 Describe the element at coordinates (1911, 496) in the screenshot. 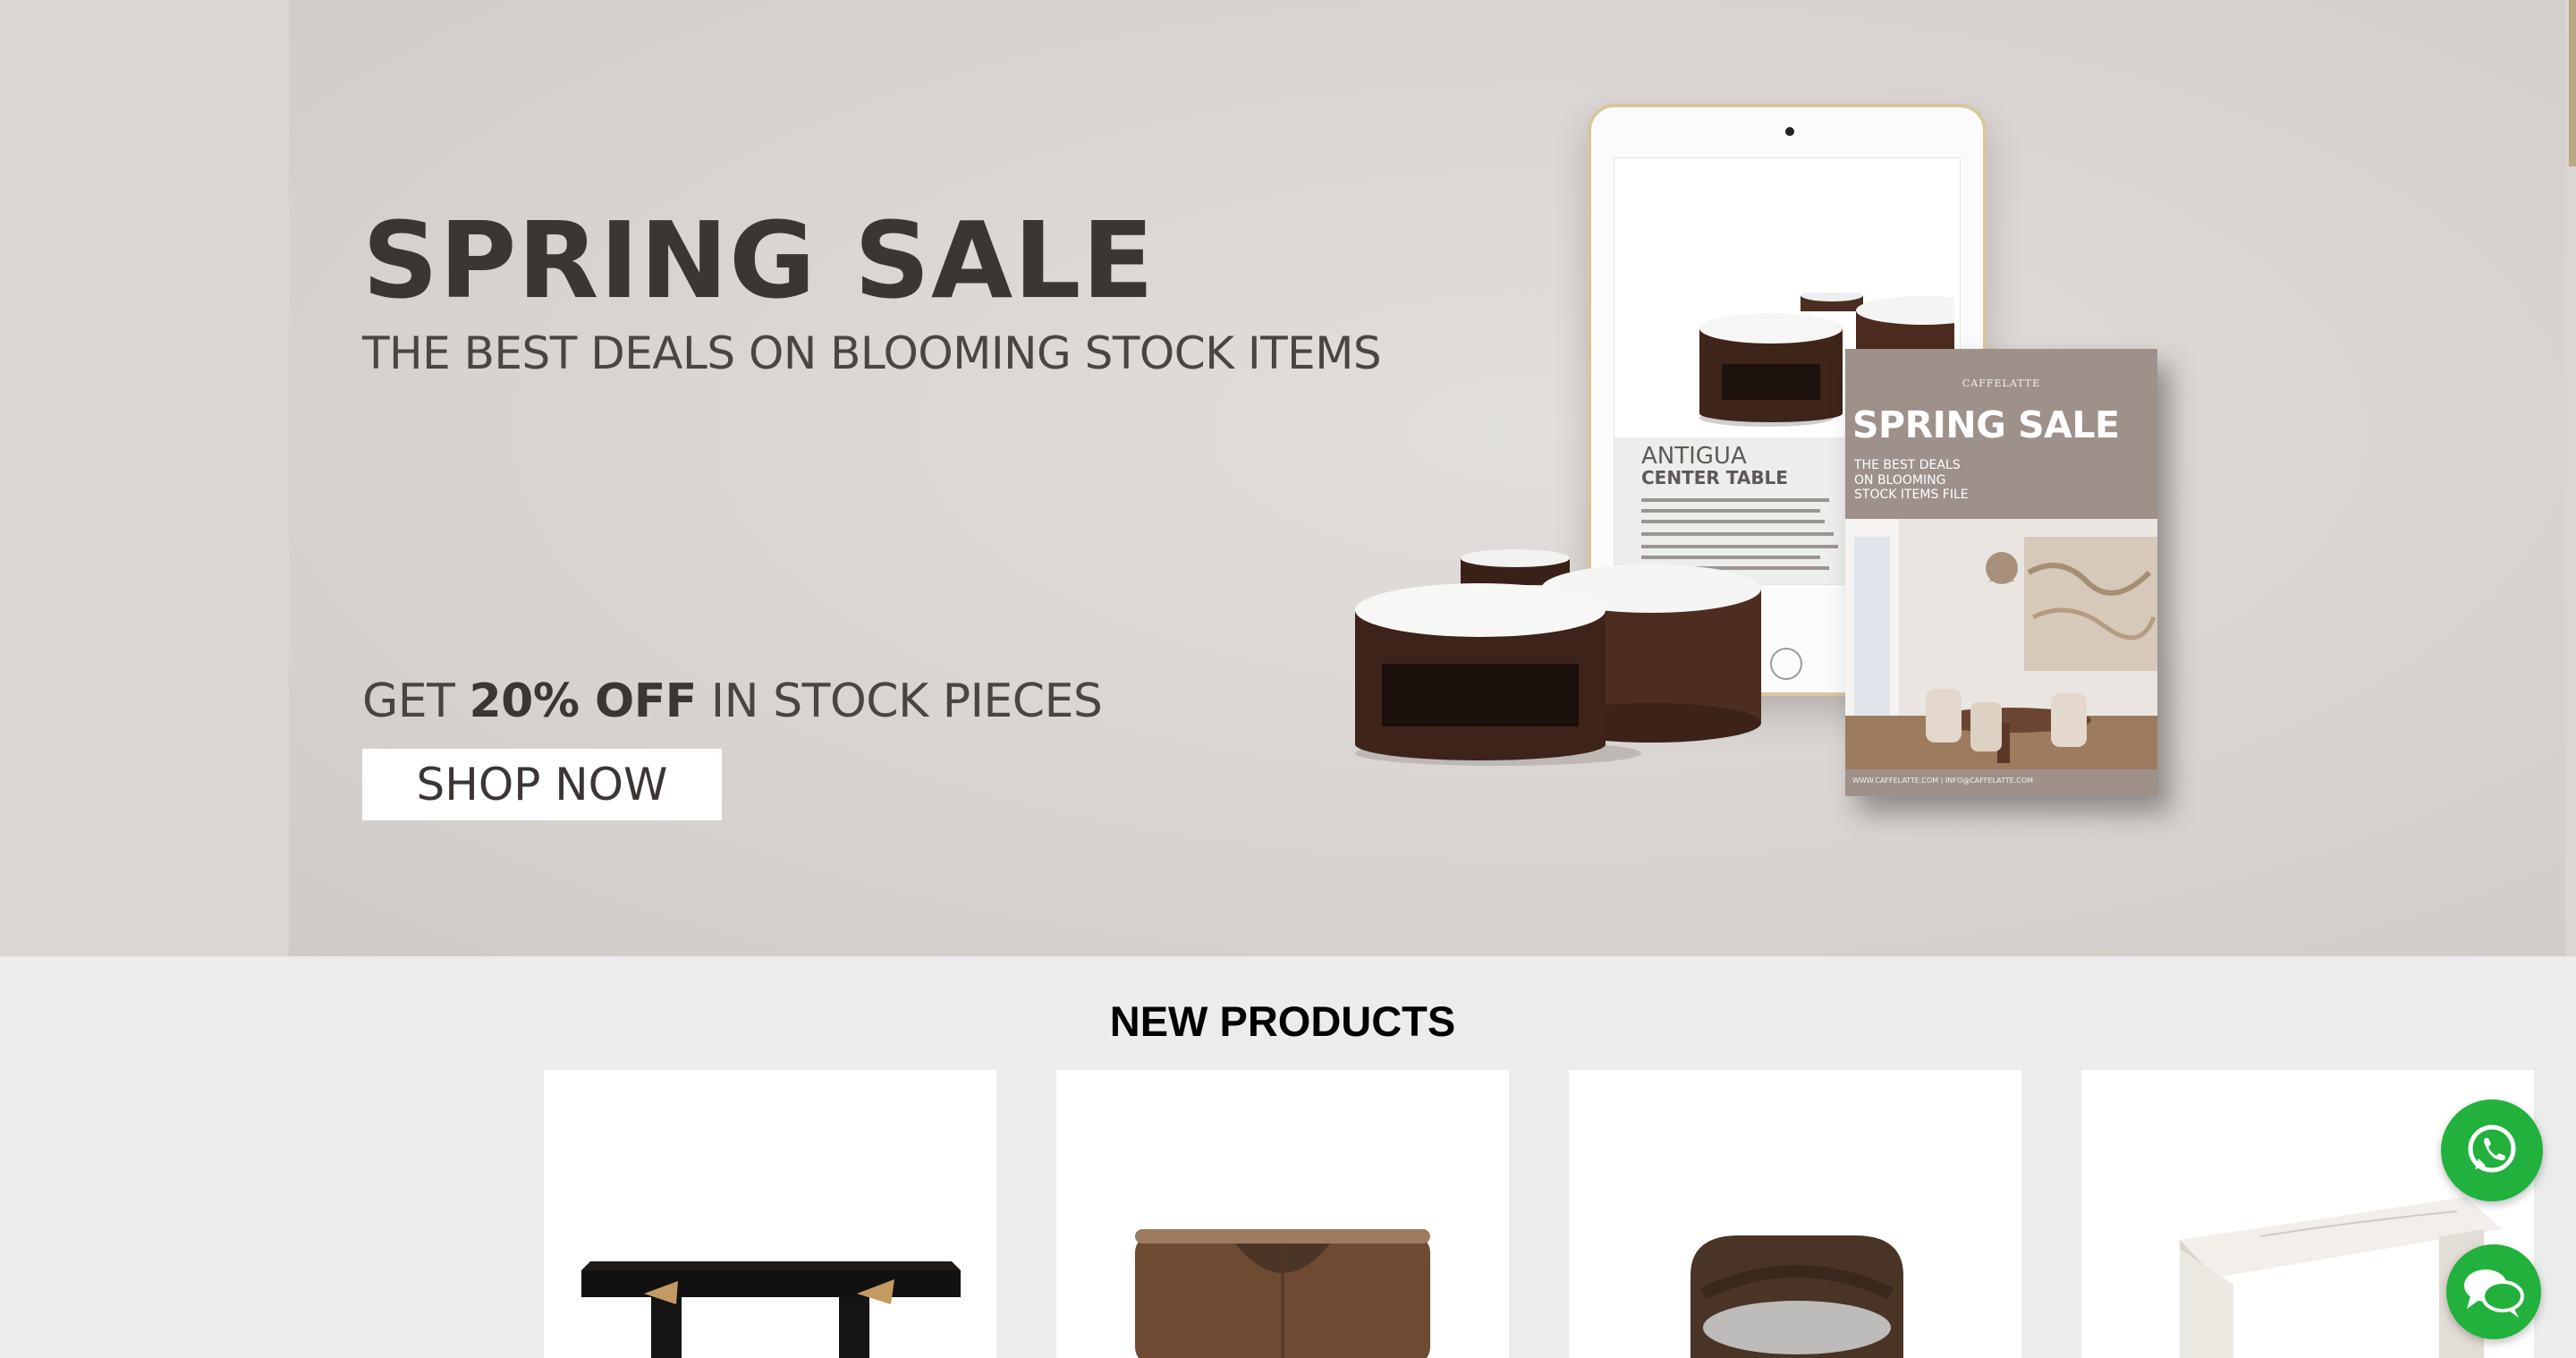

I see `brochure-subtitle-line: STOCK ITEMS FILE` at that location.